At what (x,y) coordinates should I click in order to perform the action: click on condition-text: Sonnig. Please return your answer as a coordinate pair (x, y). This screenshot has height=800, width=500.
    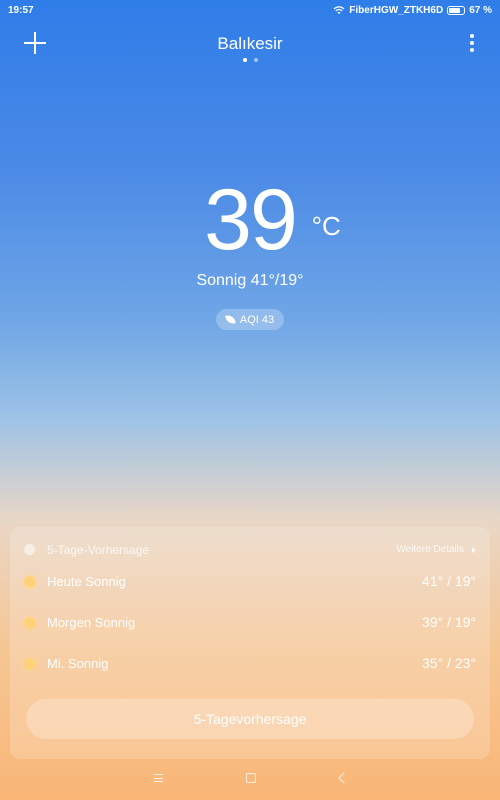
    Looking at the image, I should click on (221, 280).